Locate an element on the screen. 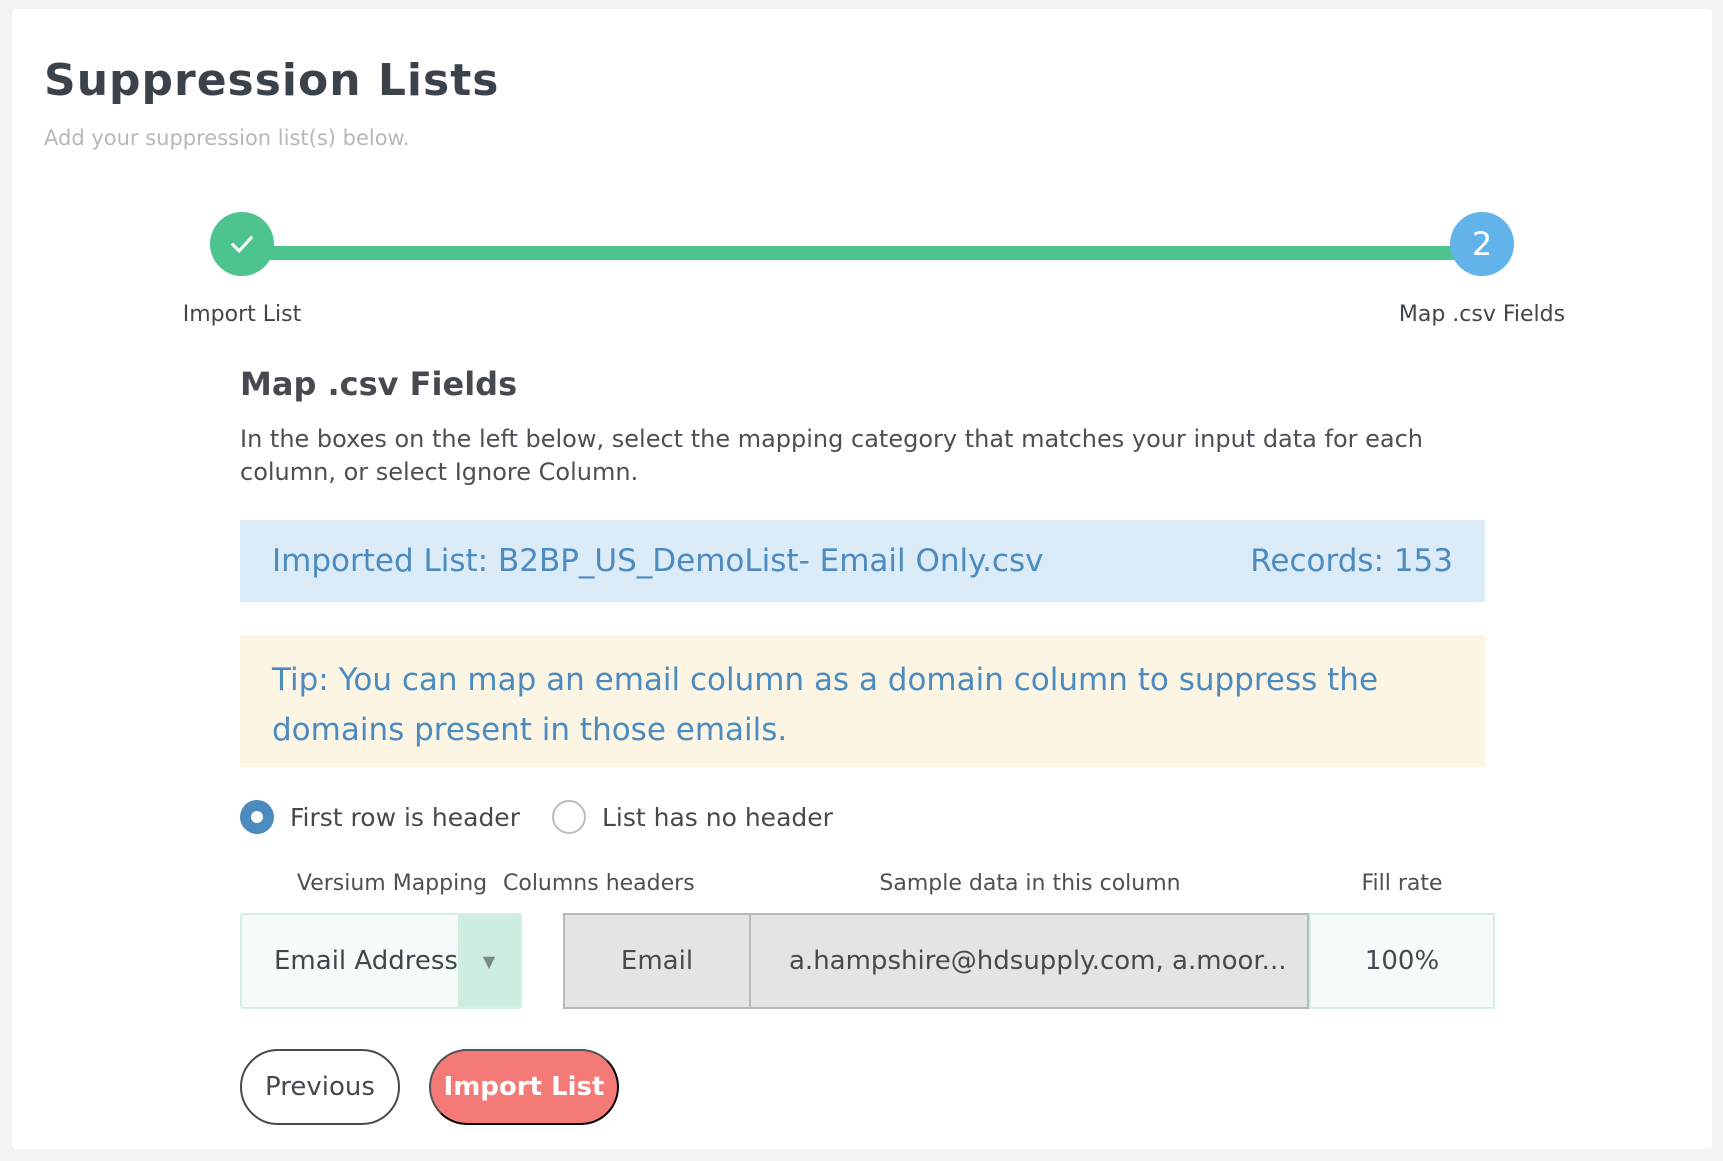  column-header-mapping: Versium Mapping is located at coordinates (392, 883).